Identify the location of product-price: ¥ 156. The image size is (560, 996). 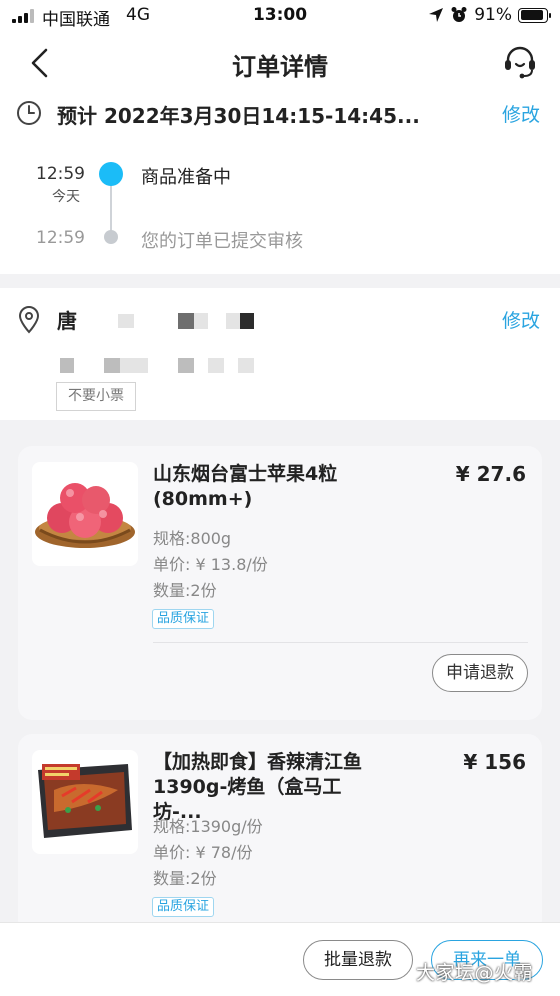
(494, 762).